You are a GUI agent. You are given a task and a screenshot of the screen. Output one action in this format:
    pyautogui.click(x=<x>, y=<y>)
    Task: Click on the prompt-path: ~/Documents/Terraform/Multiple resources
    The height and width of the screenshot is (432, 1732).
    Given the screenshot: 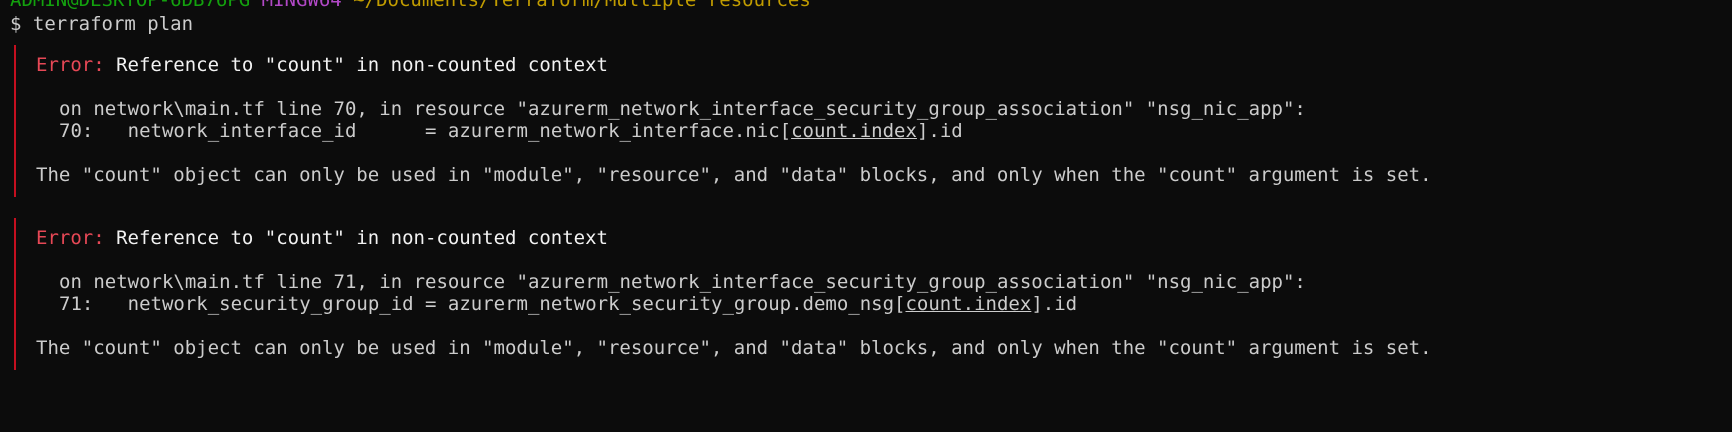 What is the action you would take?
    pyautogui.click(x=582, y=5)
    